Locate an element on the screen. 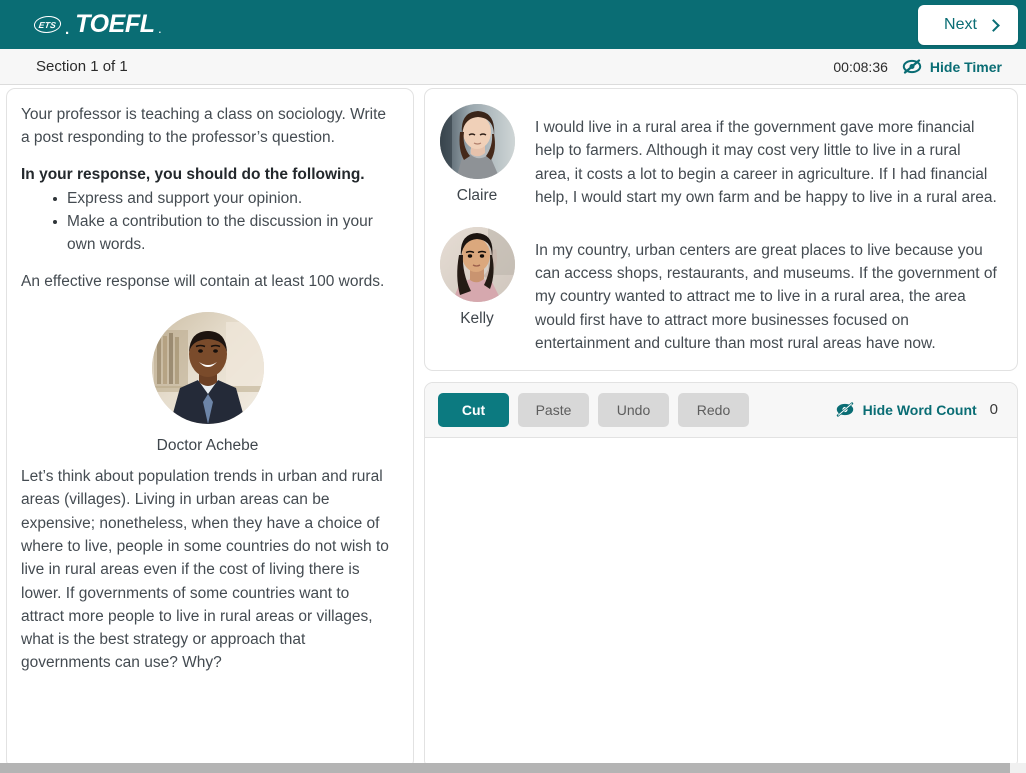 The width and height of the screenshot is (1026, 773). toefl-logo: ETS . TOEFL . is located at coordinates (97, 24).